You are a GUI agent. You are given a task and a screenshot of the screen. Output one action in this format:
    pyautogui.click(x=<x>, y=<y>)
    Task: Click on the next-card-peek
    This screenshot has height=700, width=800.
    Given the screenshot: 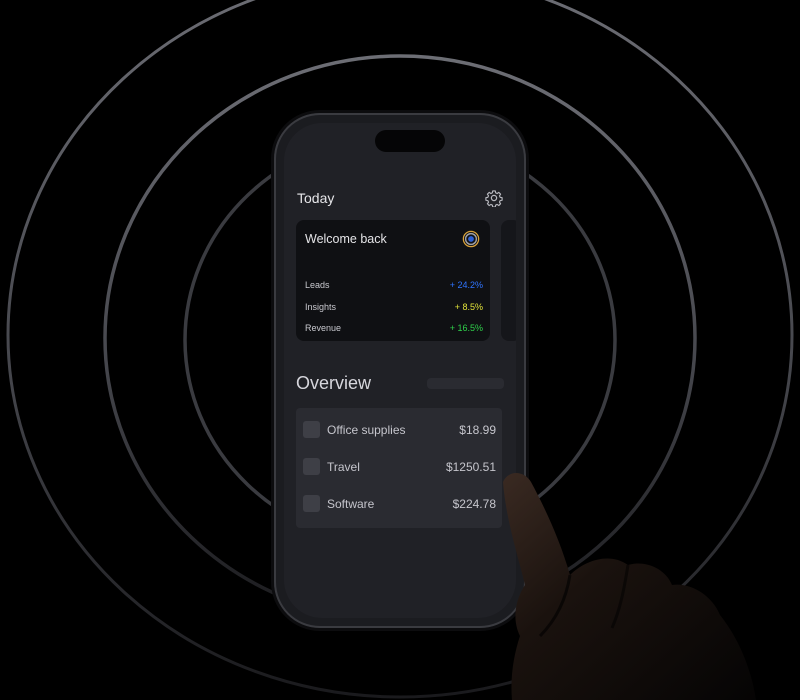 What is the action you would take?
    pyautogui.click(x=508, y=280)
    